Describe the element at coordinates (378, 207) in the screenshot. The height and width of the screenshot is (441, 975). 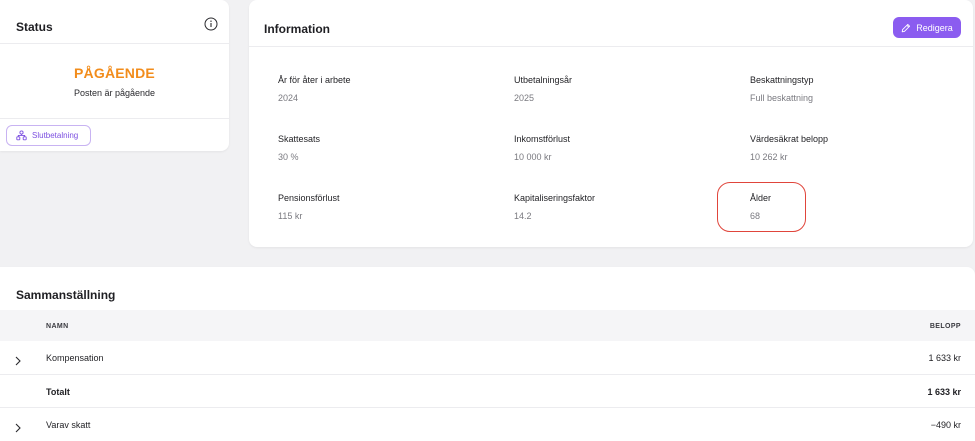
I see `field-pension-loss: Pensionsförlust 115 kr` at that location.